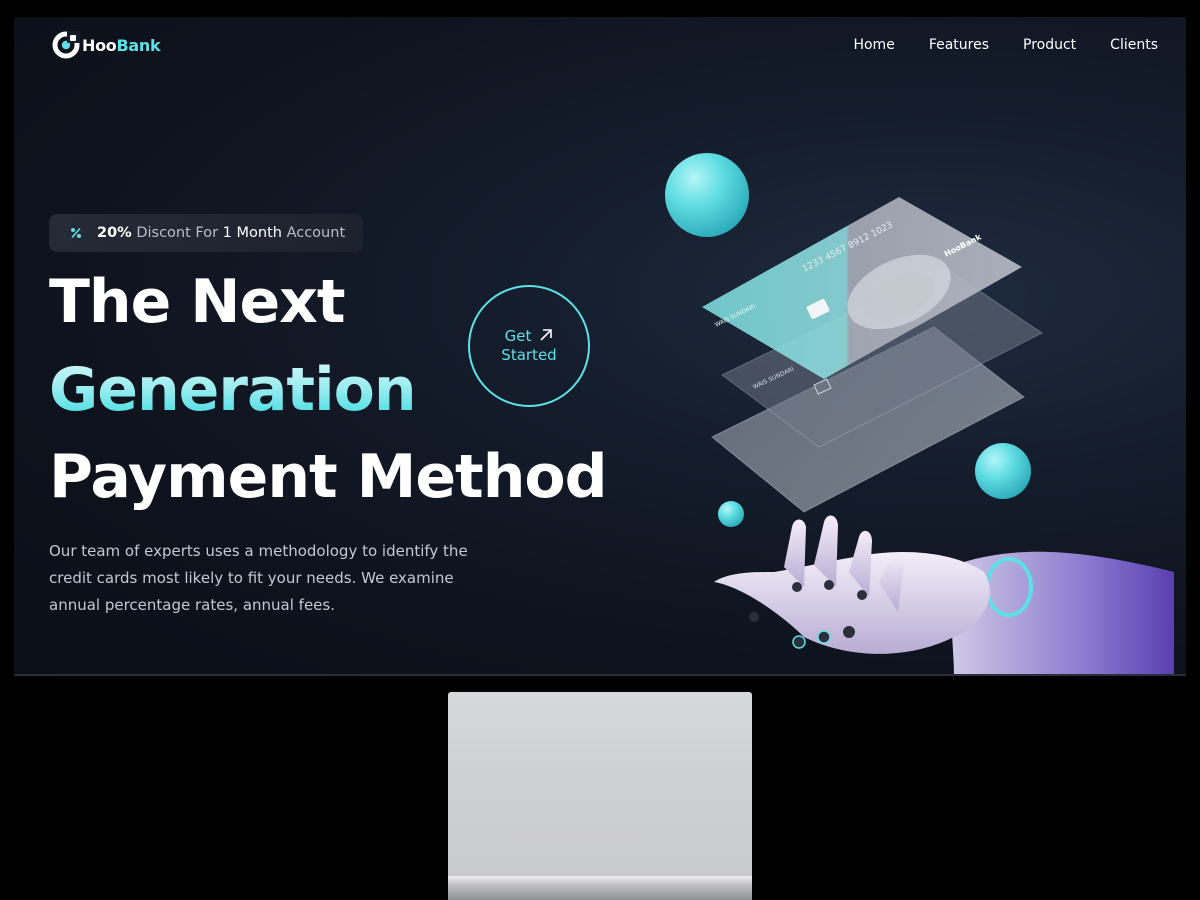  What do you see at coordinates (959, 45) in the screenshot?
I see `nav-features: Features` at bounding box center [959, 45].